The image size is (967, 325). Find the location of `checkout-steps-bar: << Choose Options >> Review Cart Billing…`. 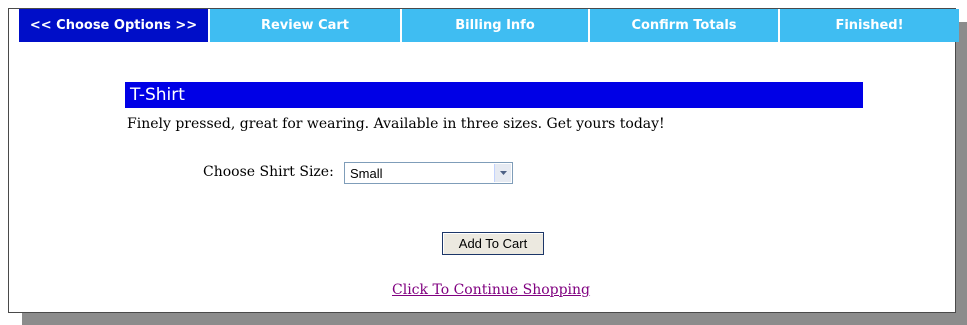

checkout-steps-bar: << Choose Options >> Review Cart Billing… is located at coordinates (489, 25).